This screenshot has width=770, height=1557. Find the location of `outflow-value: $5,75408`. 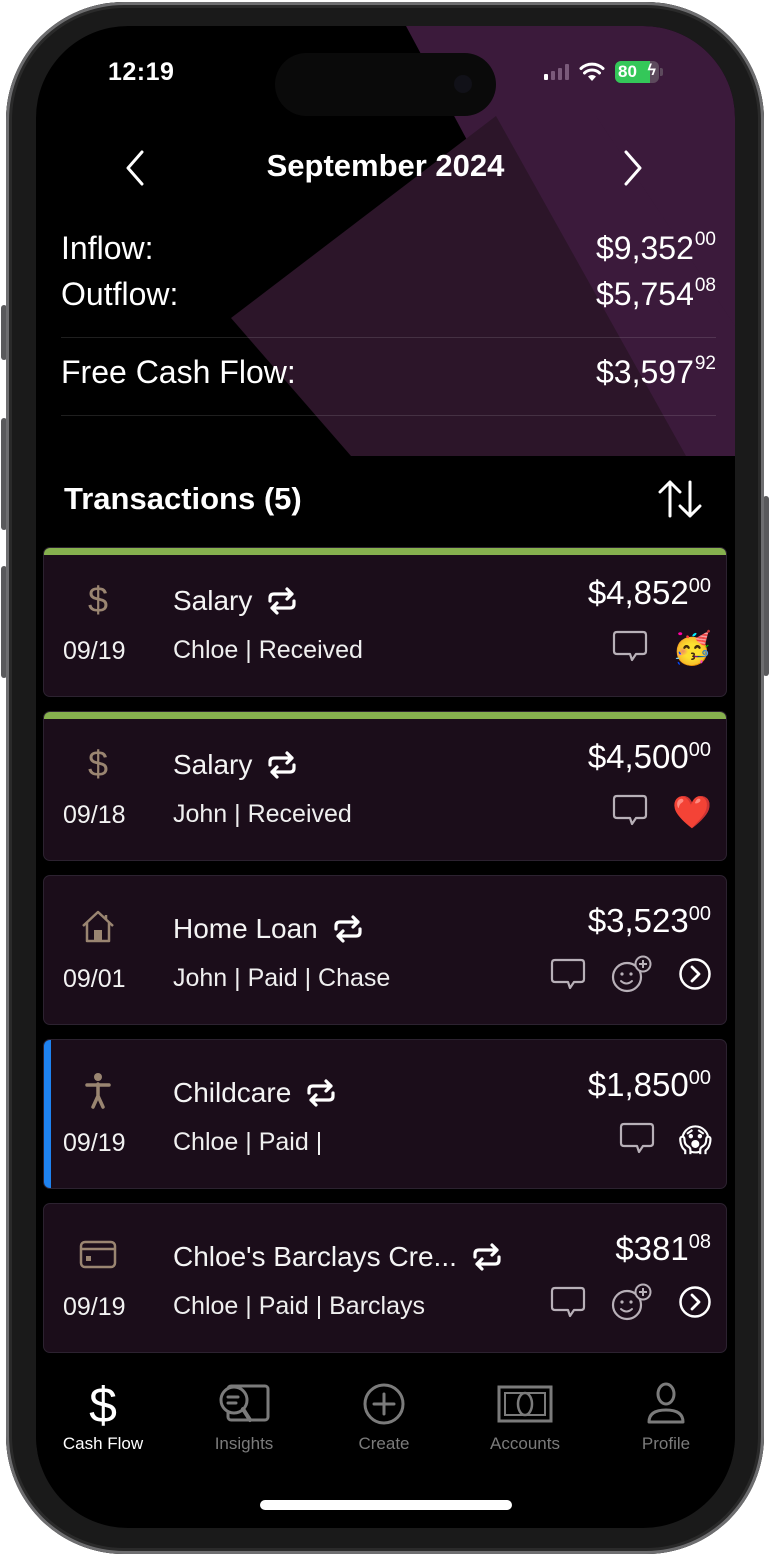

outflow-value: $5,75408 is located at coordinates (655, 293).